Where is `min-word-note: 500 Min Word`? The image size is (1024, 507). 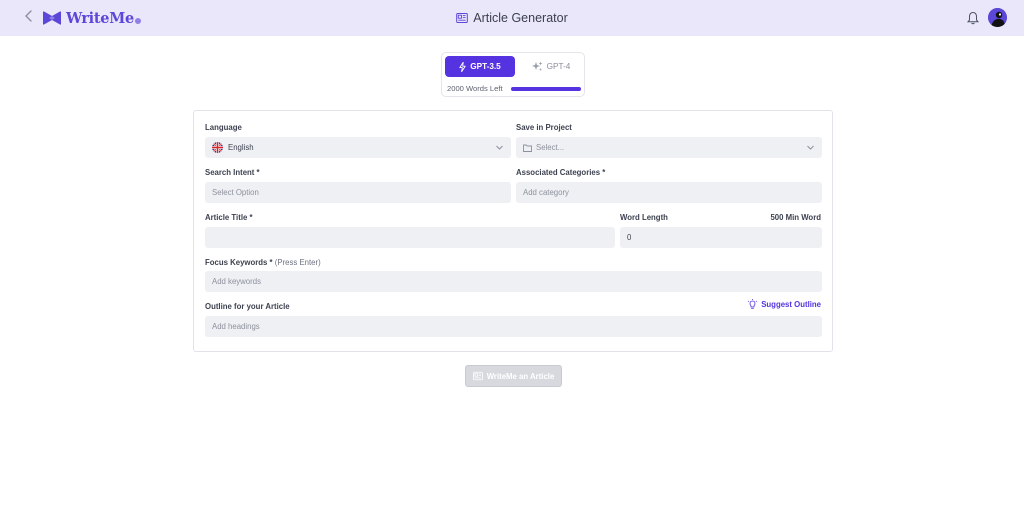
min-word-note: 500 Min Word is located at coordinates (795, 217).